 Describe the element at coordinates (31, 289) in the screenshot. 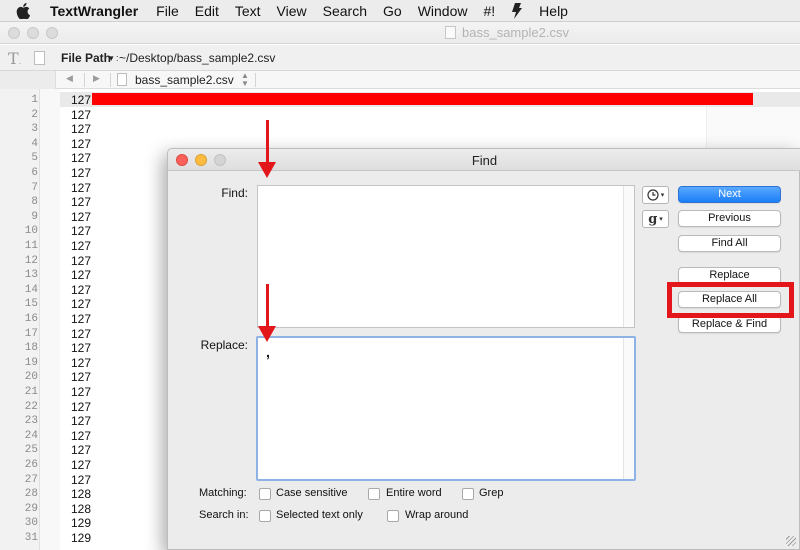

I see `line-number: 14` at that location.